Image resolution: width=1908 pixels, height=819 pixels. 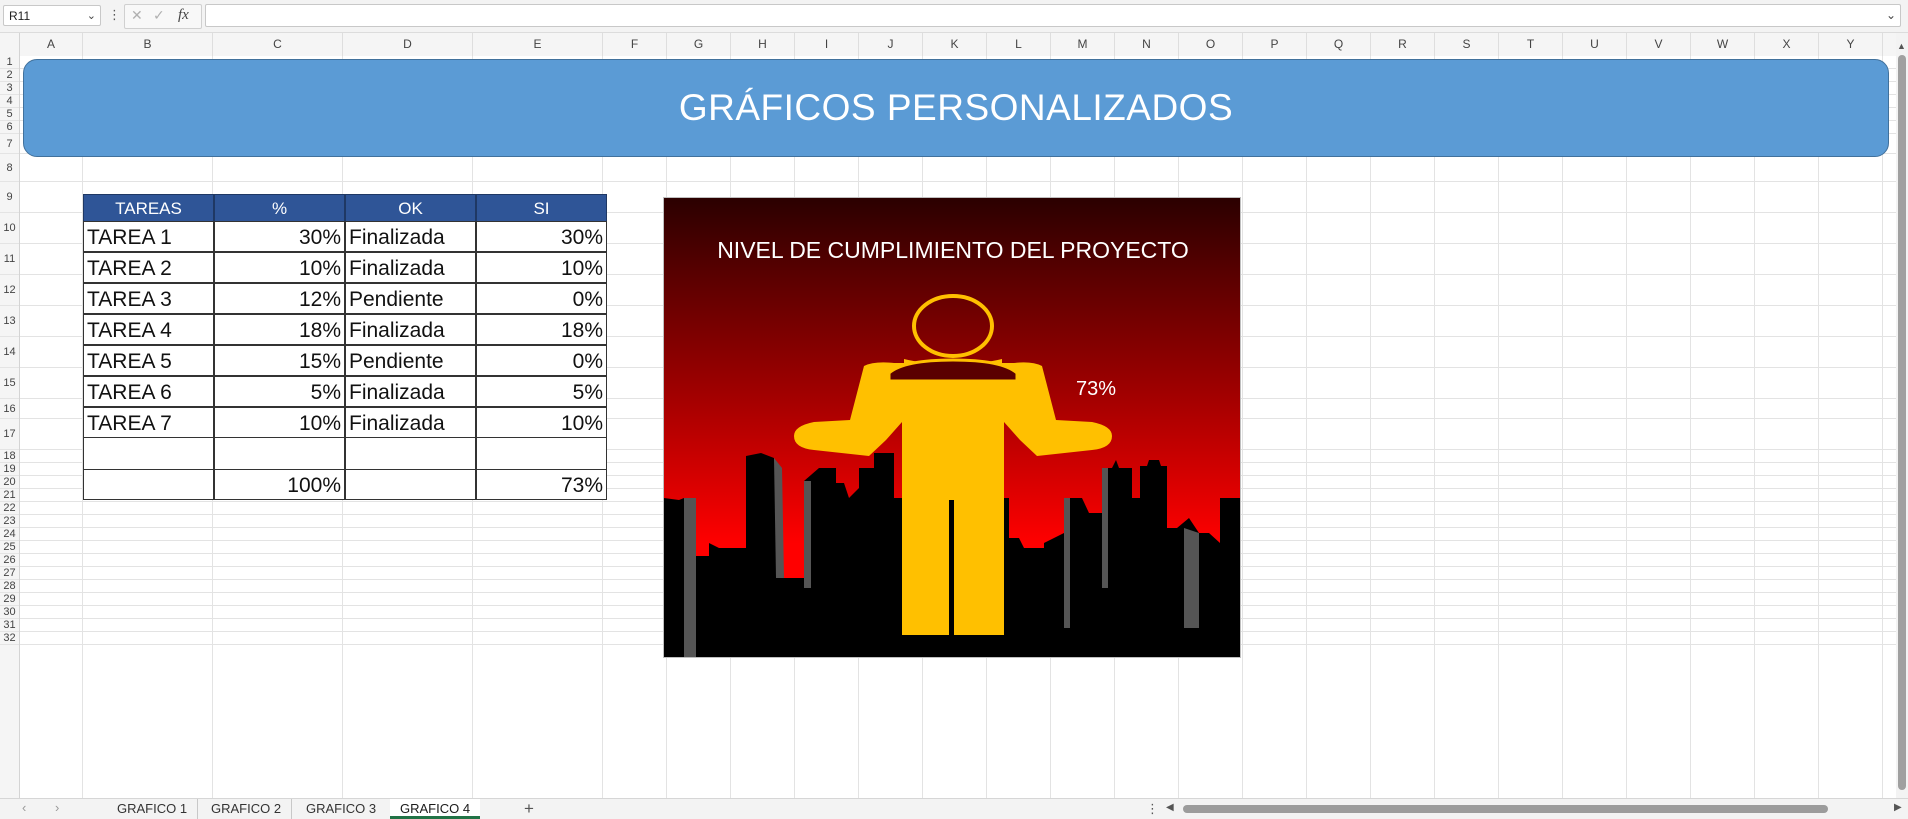 I want to click on totals-cell-percent: 100%, so click(x=279, y=484).